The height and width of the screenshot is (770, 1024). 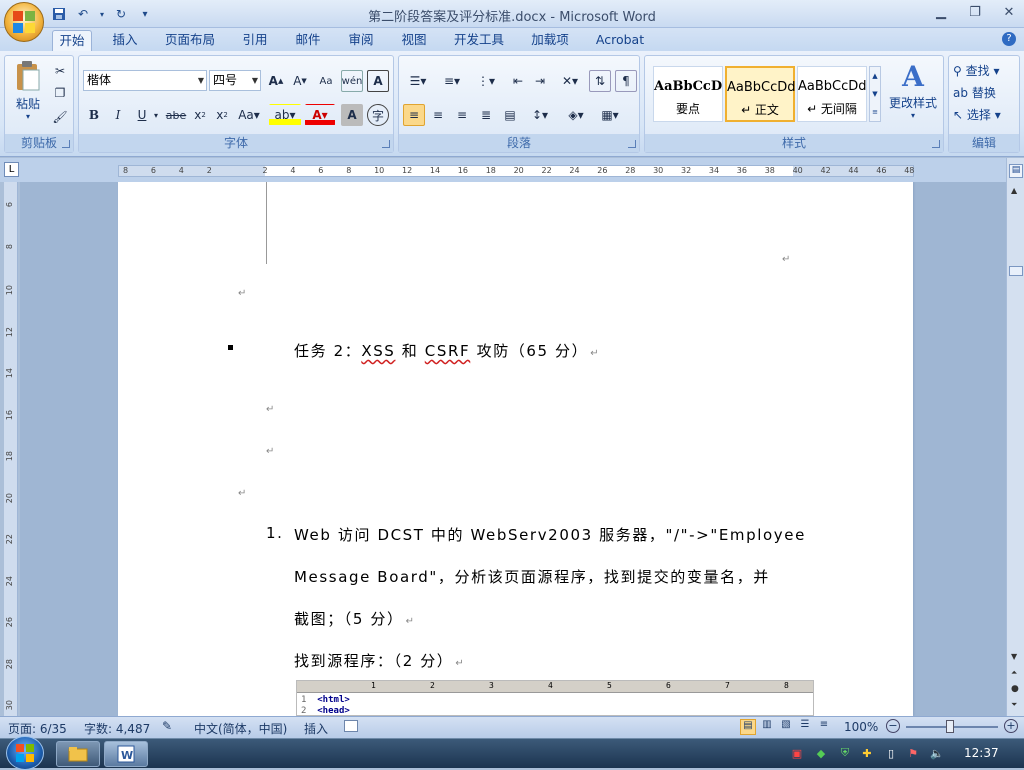 I want to click on minimize-button: ▁, so click(x=941, y=12).